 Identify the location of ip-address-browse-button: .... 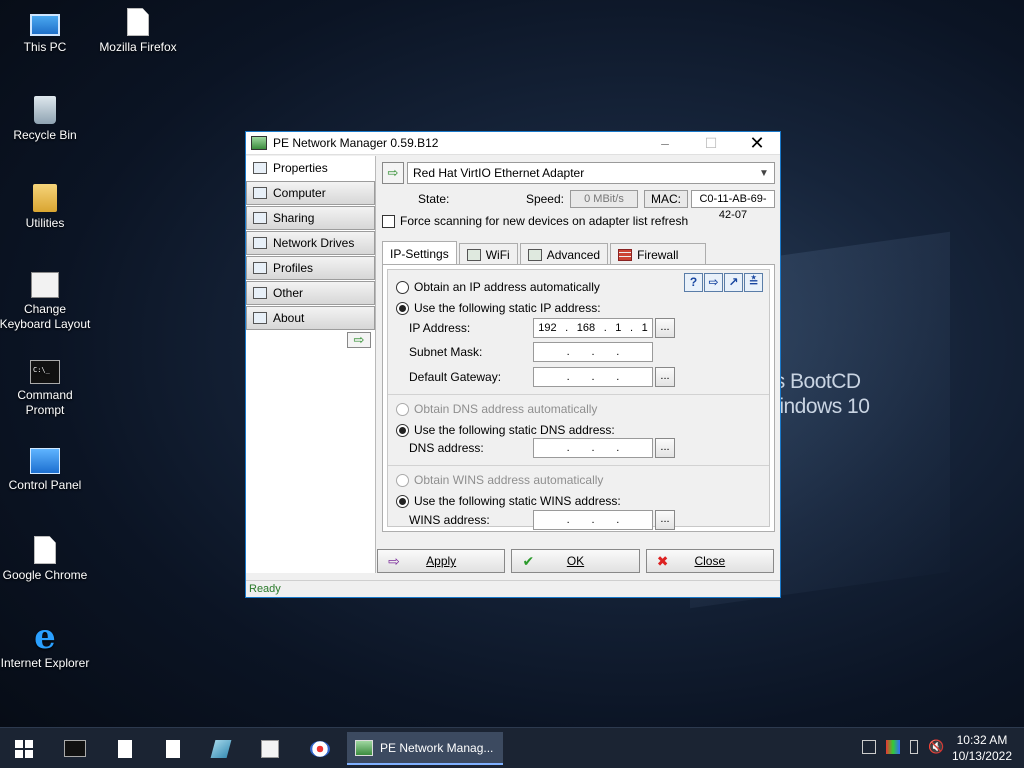
(665, 328).